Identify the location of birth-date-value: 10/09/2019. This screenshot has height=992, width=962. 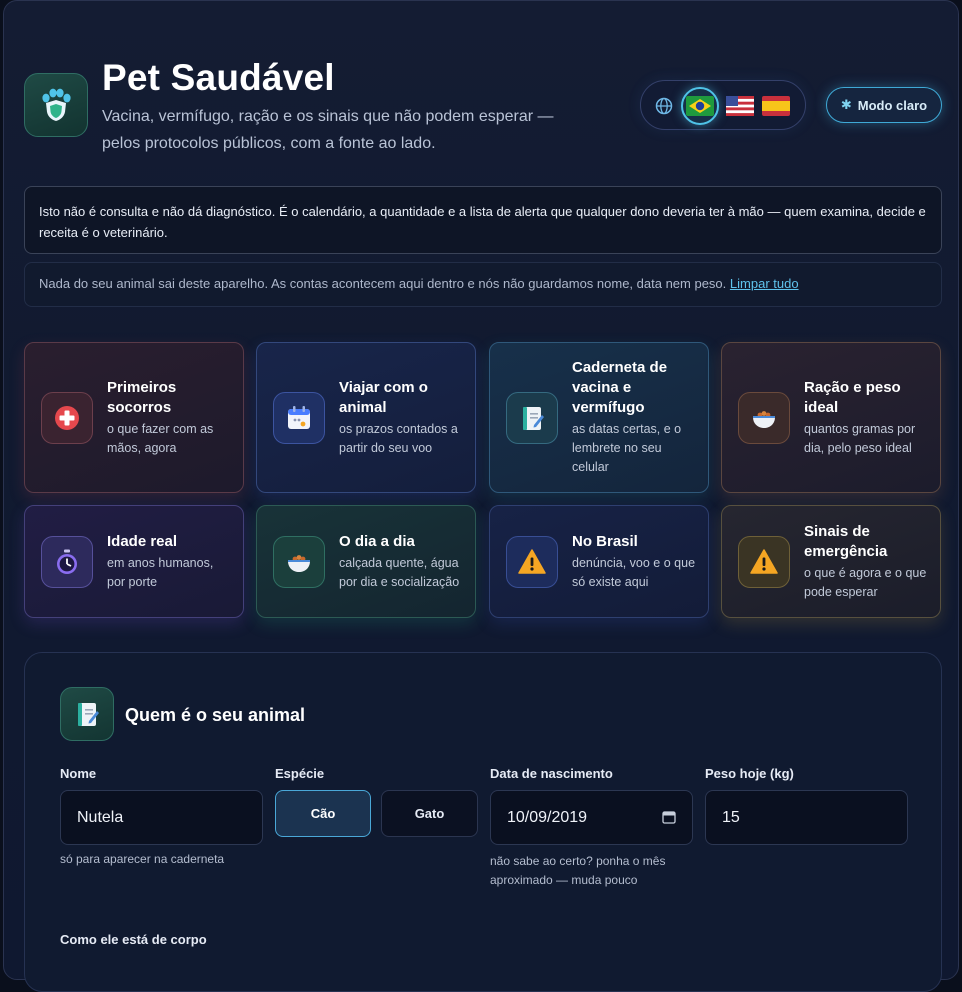
(547, 817).